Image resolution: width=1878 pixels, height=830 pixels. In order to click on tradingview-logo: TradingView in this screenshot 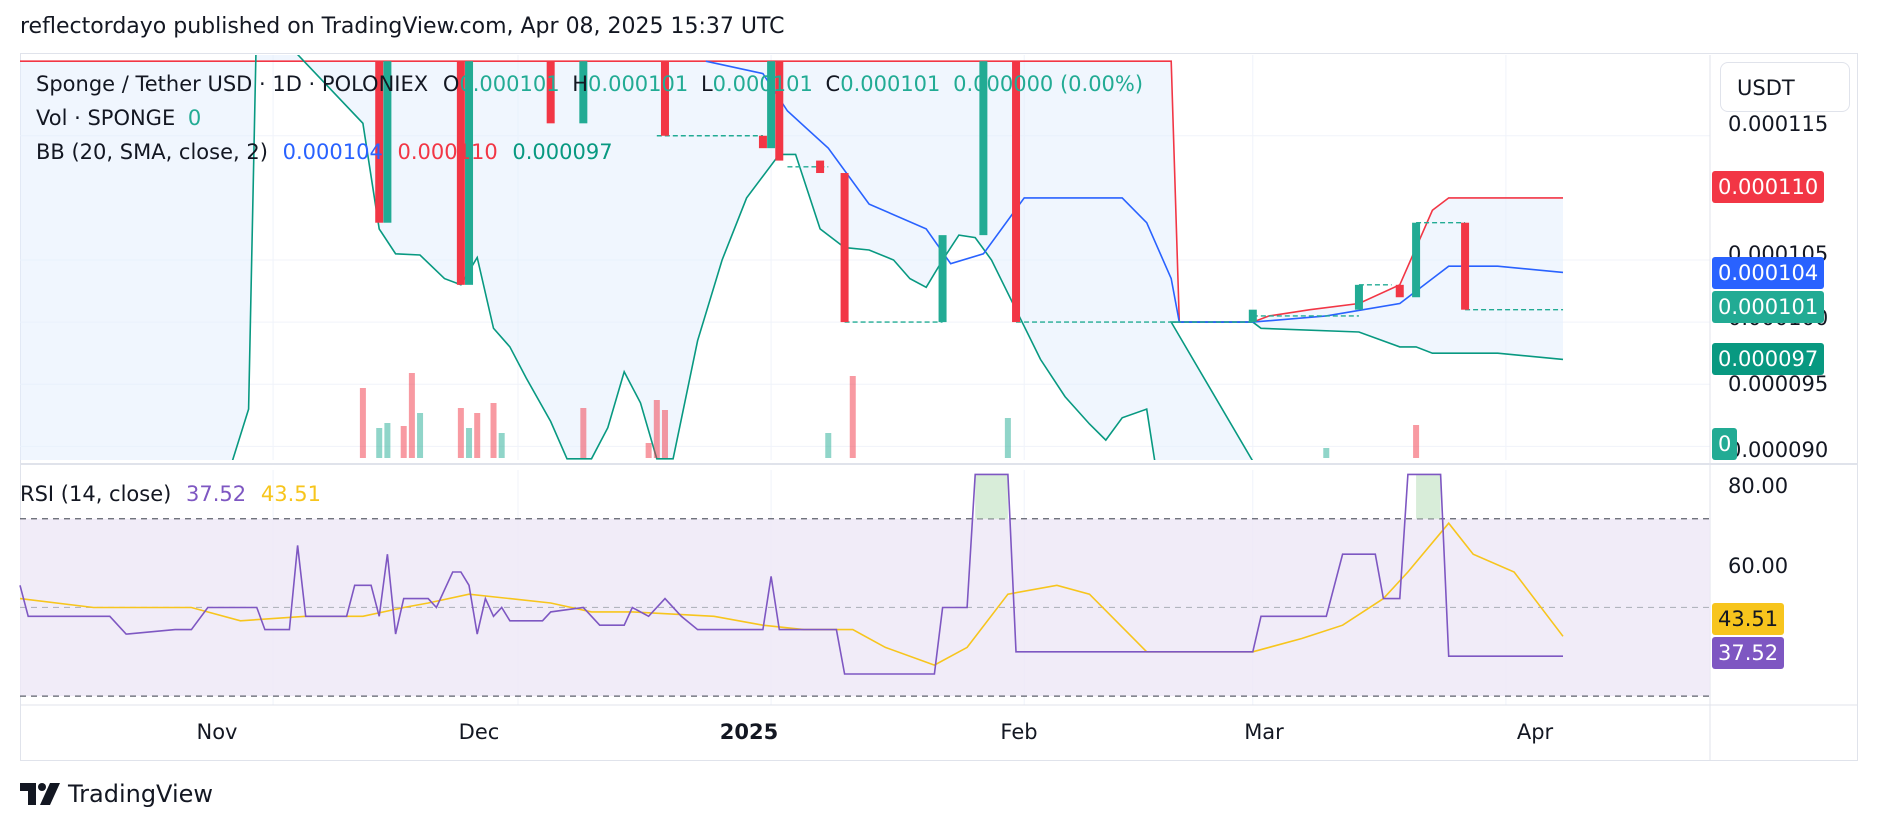, I will do `click(116, 794)`.